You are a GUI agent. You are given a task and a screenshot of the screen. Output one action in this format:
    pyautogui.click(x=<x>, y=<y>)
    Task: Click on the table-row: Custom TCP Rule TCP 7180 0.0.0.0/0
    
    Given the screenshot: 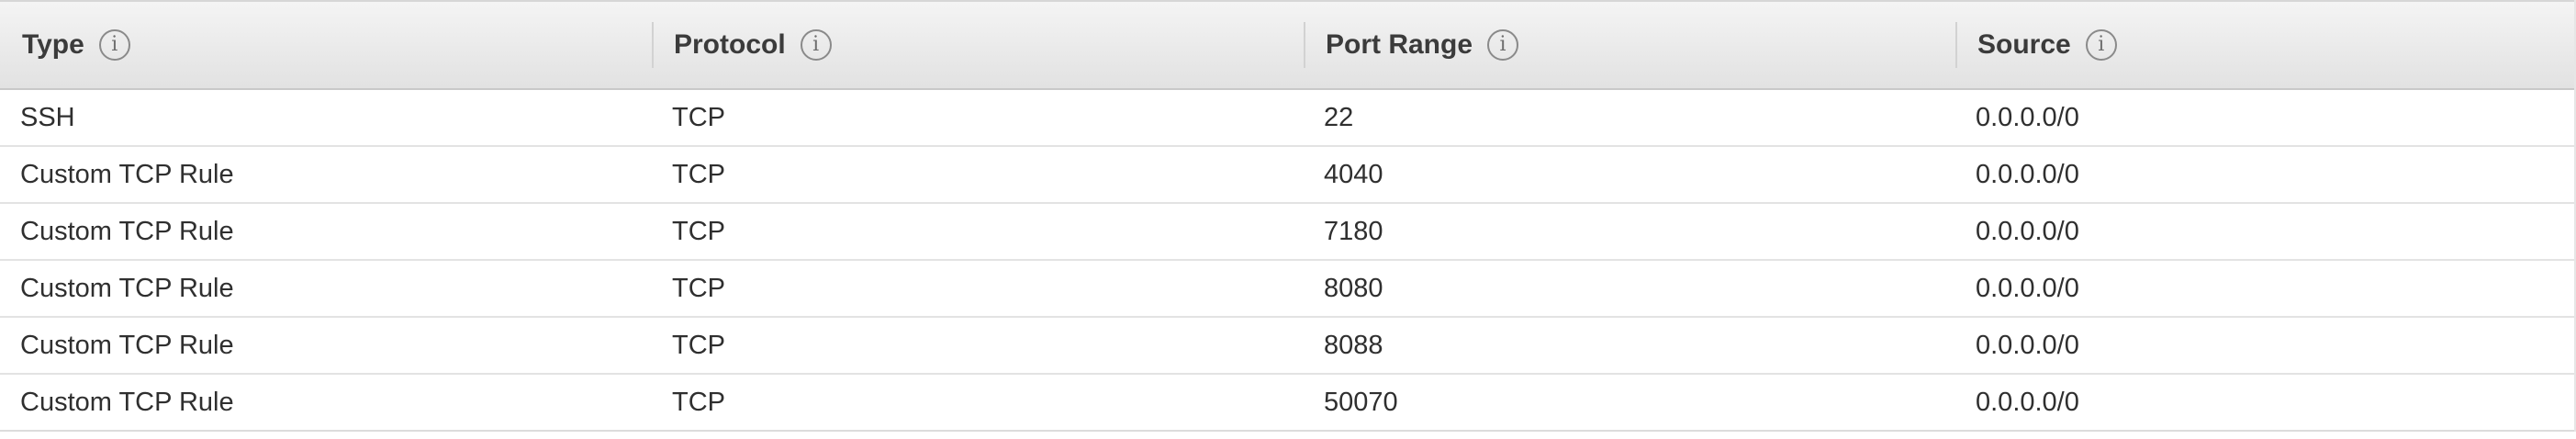 What is the action you would take?
    pyautogui.click(x=1288, y=232)
    